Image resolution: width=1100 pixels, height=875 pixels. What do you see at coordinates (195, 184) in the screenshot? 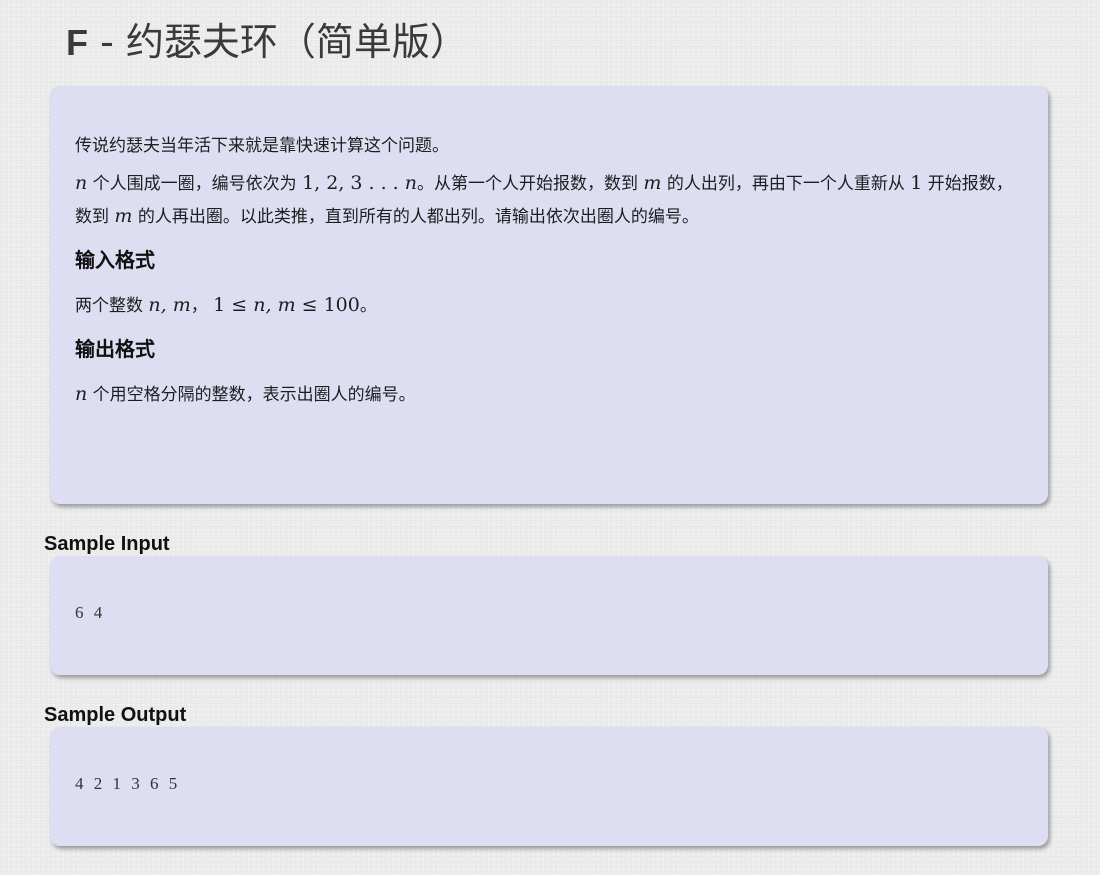
I see `statement-text-1: 个人围成一圈，编号依次为` at bounding box center [195, 184].